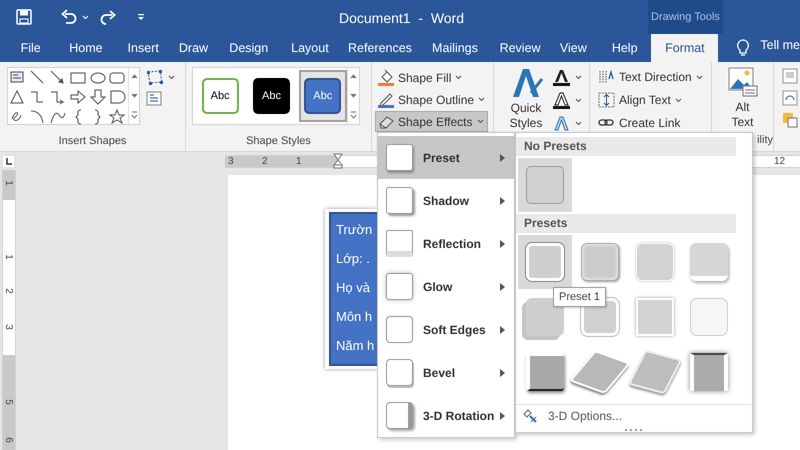 Image resolution: width=800 pixels, height=450 pixels. What do you see at coordinates (650, 100) in the screenshot?
I see `text-command-button: Align Text` at bounding box center [650, 100].